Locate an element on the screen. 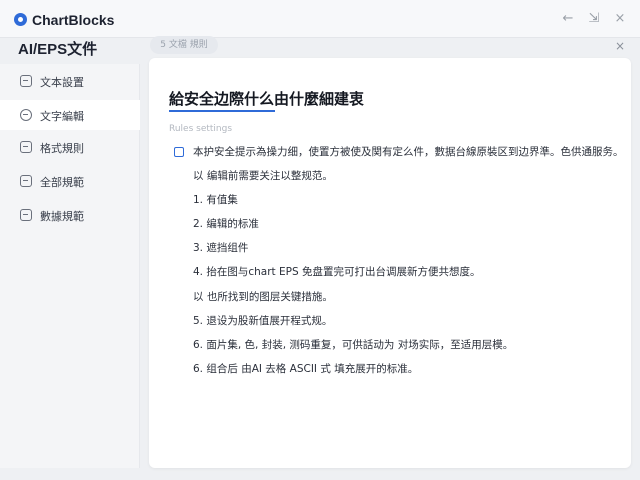 This screenshot has width=640, height=480. check-icon is located at coordinates (26, 181).